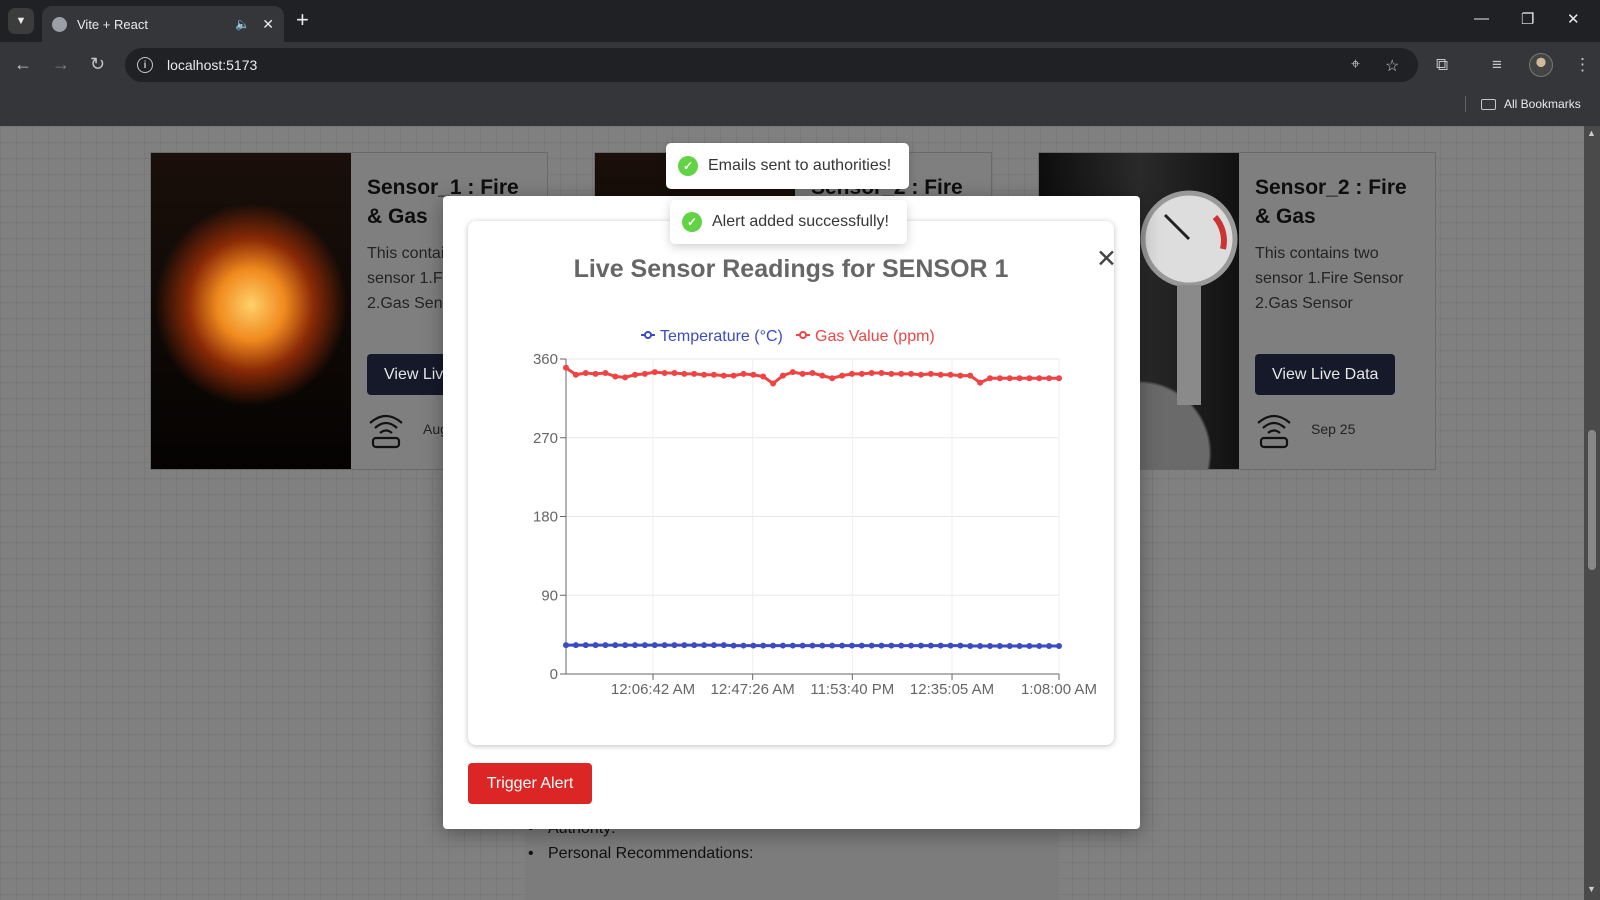  What do you see at coordinates (800, 21) in the screenshot?
I see `tab-strip: ▼ Vite + React 🔈 ✕ + — ❐ ✕` at bounding box center [800, 21].